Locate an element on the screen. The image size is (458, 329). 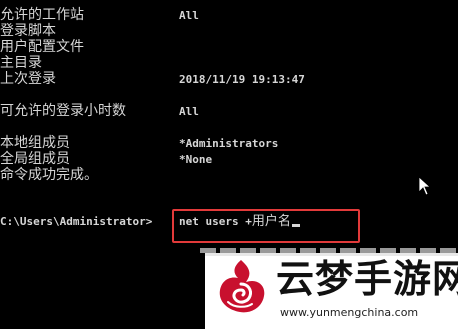
line-local-groups: 本地组成员 is located at coordinates (35, 143).